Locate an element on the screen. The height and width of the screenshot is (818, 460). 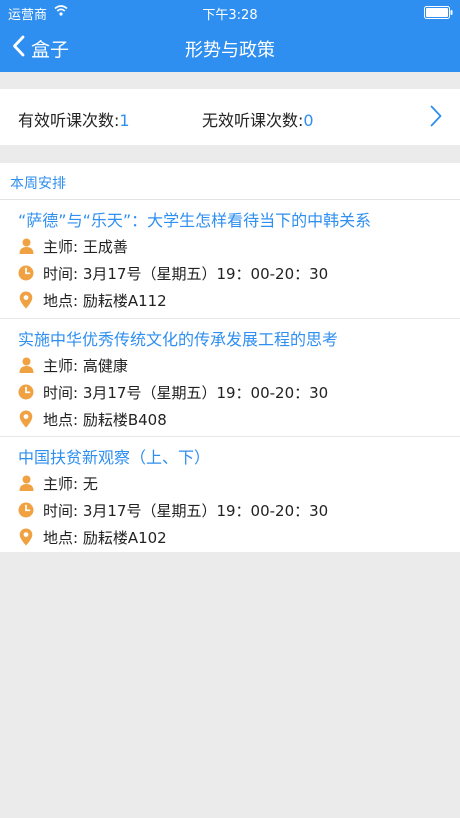
page-title: 形势与政策 is located at coordinates (230, 50).